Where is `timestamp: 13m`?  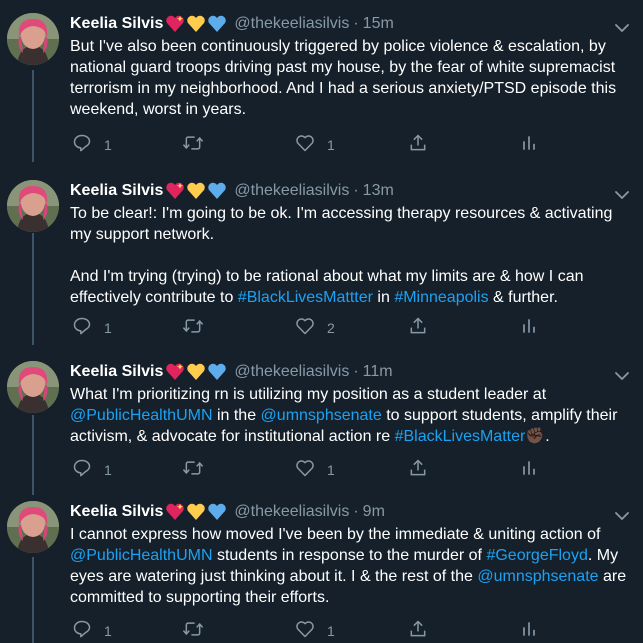
timestamp: 13m is located at coordinates (378, 191).